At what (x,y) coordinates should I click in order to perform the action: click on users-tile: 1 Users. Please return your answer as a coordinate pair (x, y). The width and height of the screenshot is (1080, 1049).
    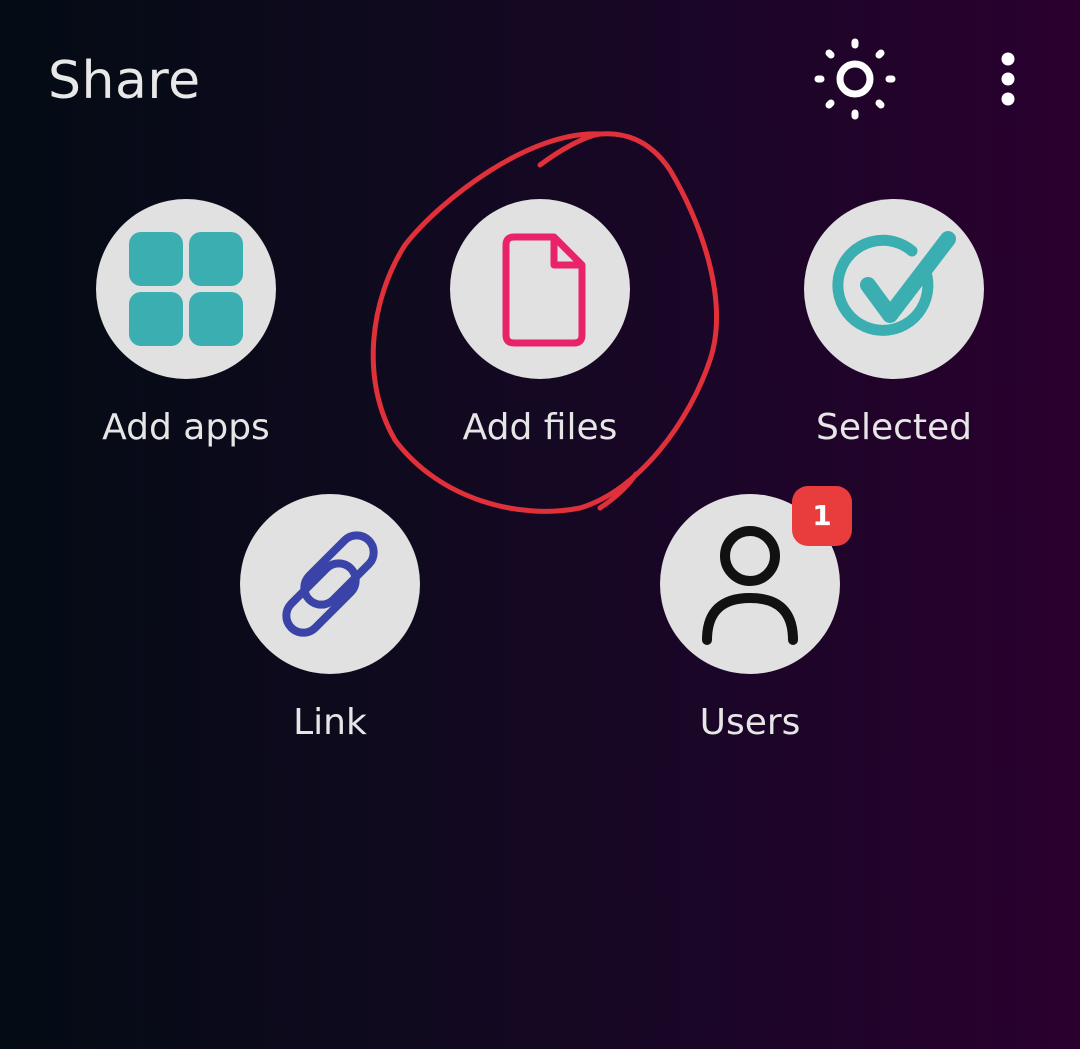
    Looking at the image, I should click on (750, 630).